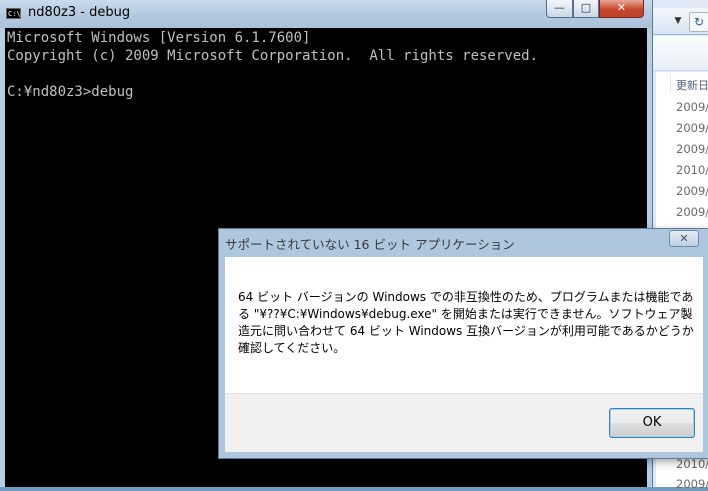 This screenshot has width=708, height=491. Describe the element at coordinates (370, 244) in the screenshot. I see `dialog-title: サポートされていない 16 ビット アプリケーション` at that location.